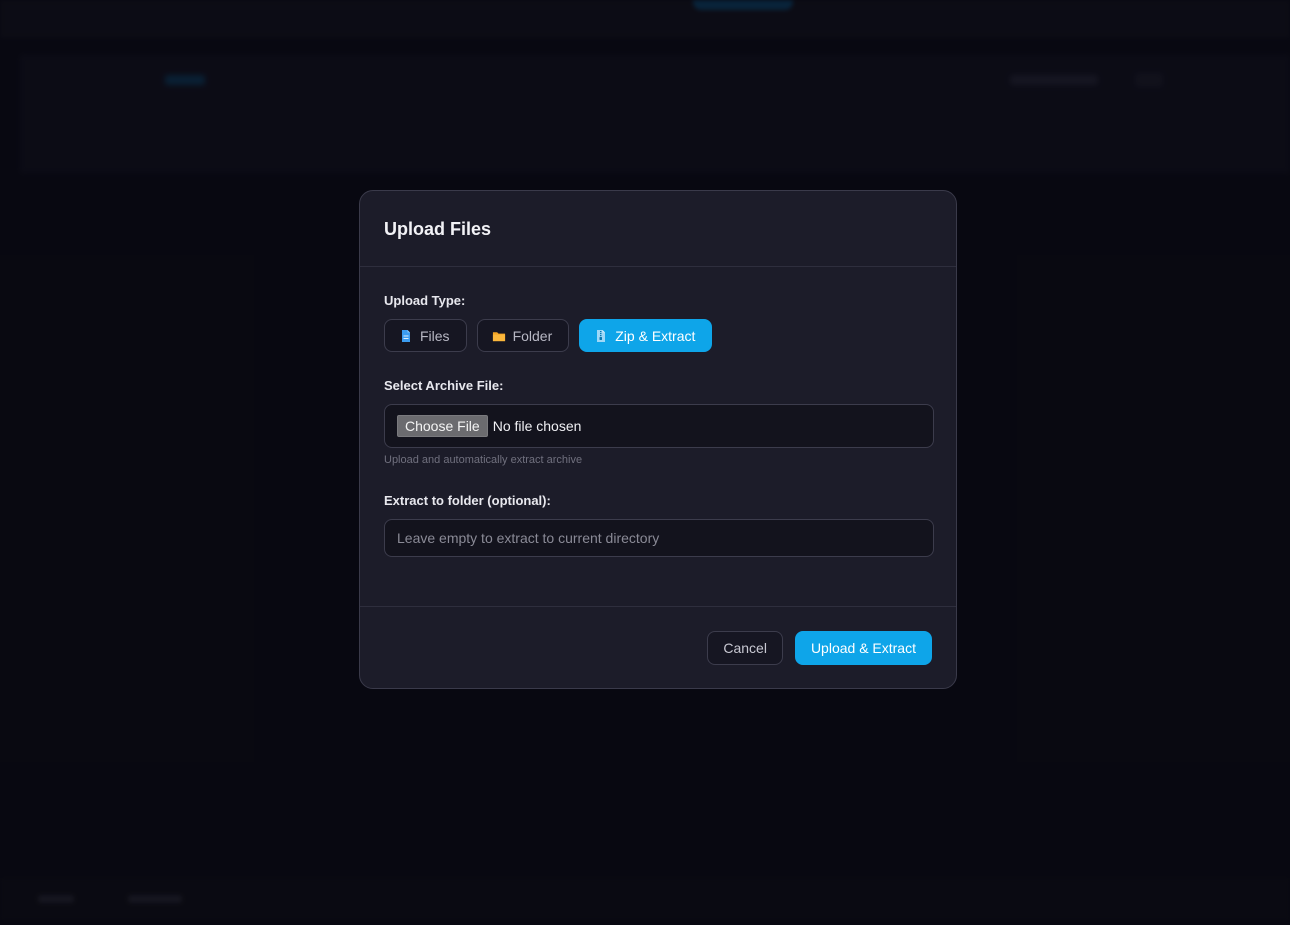  I want to click on upload-type-files-button: Files, so click(425, 335).